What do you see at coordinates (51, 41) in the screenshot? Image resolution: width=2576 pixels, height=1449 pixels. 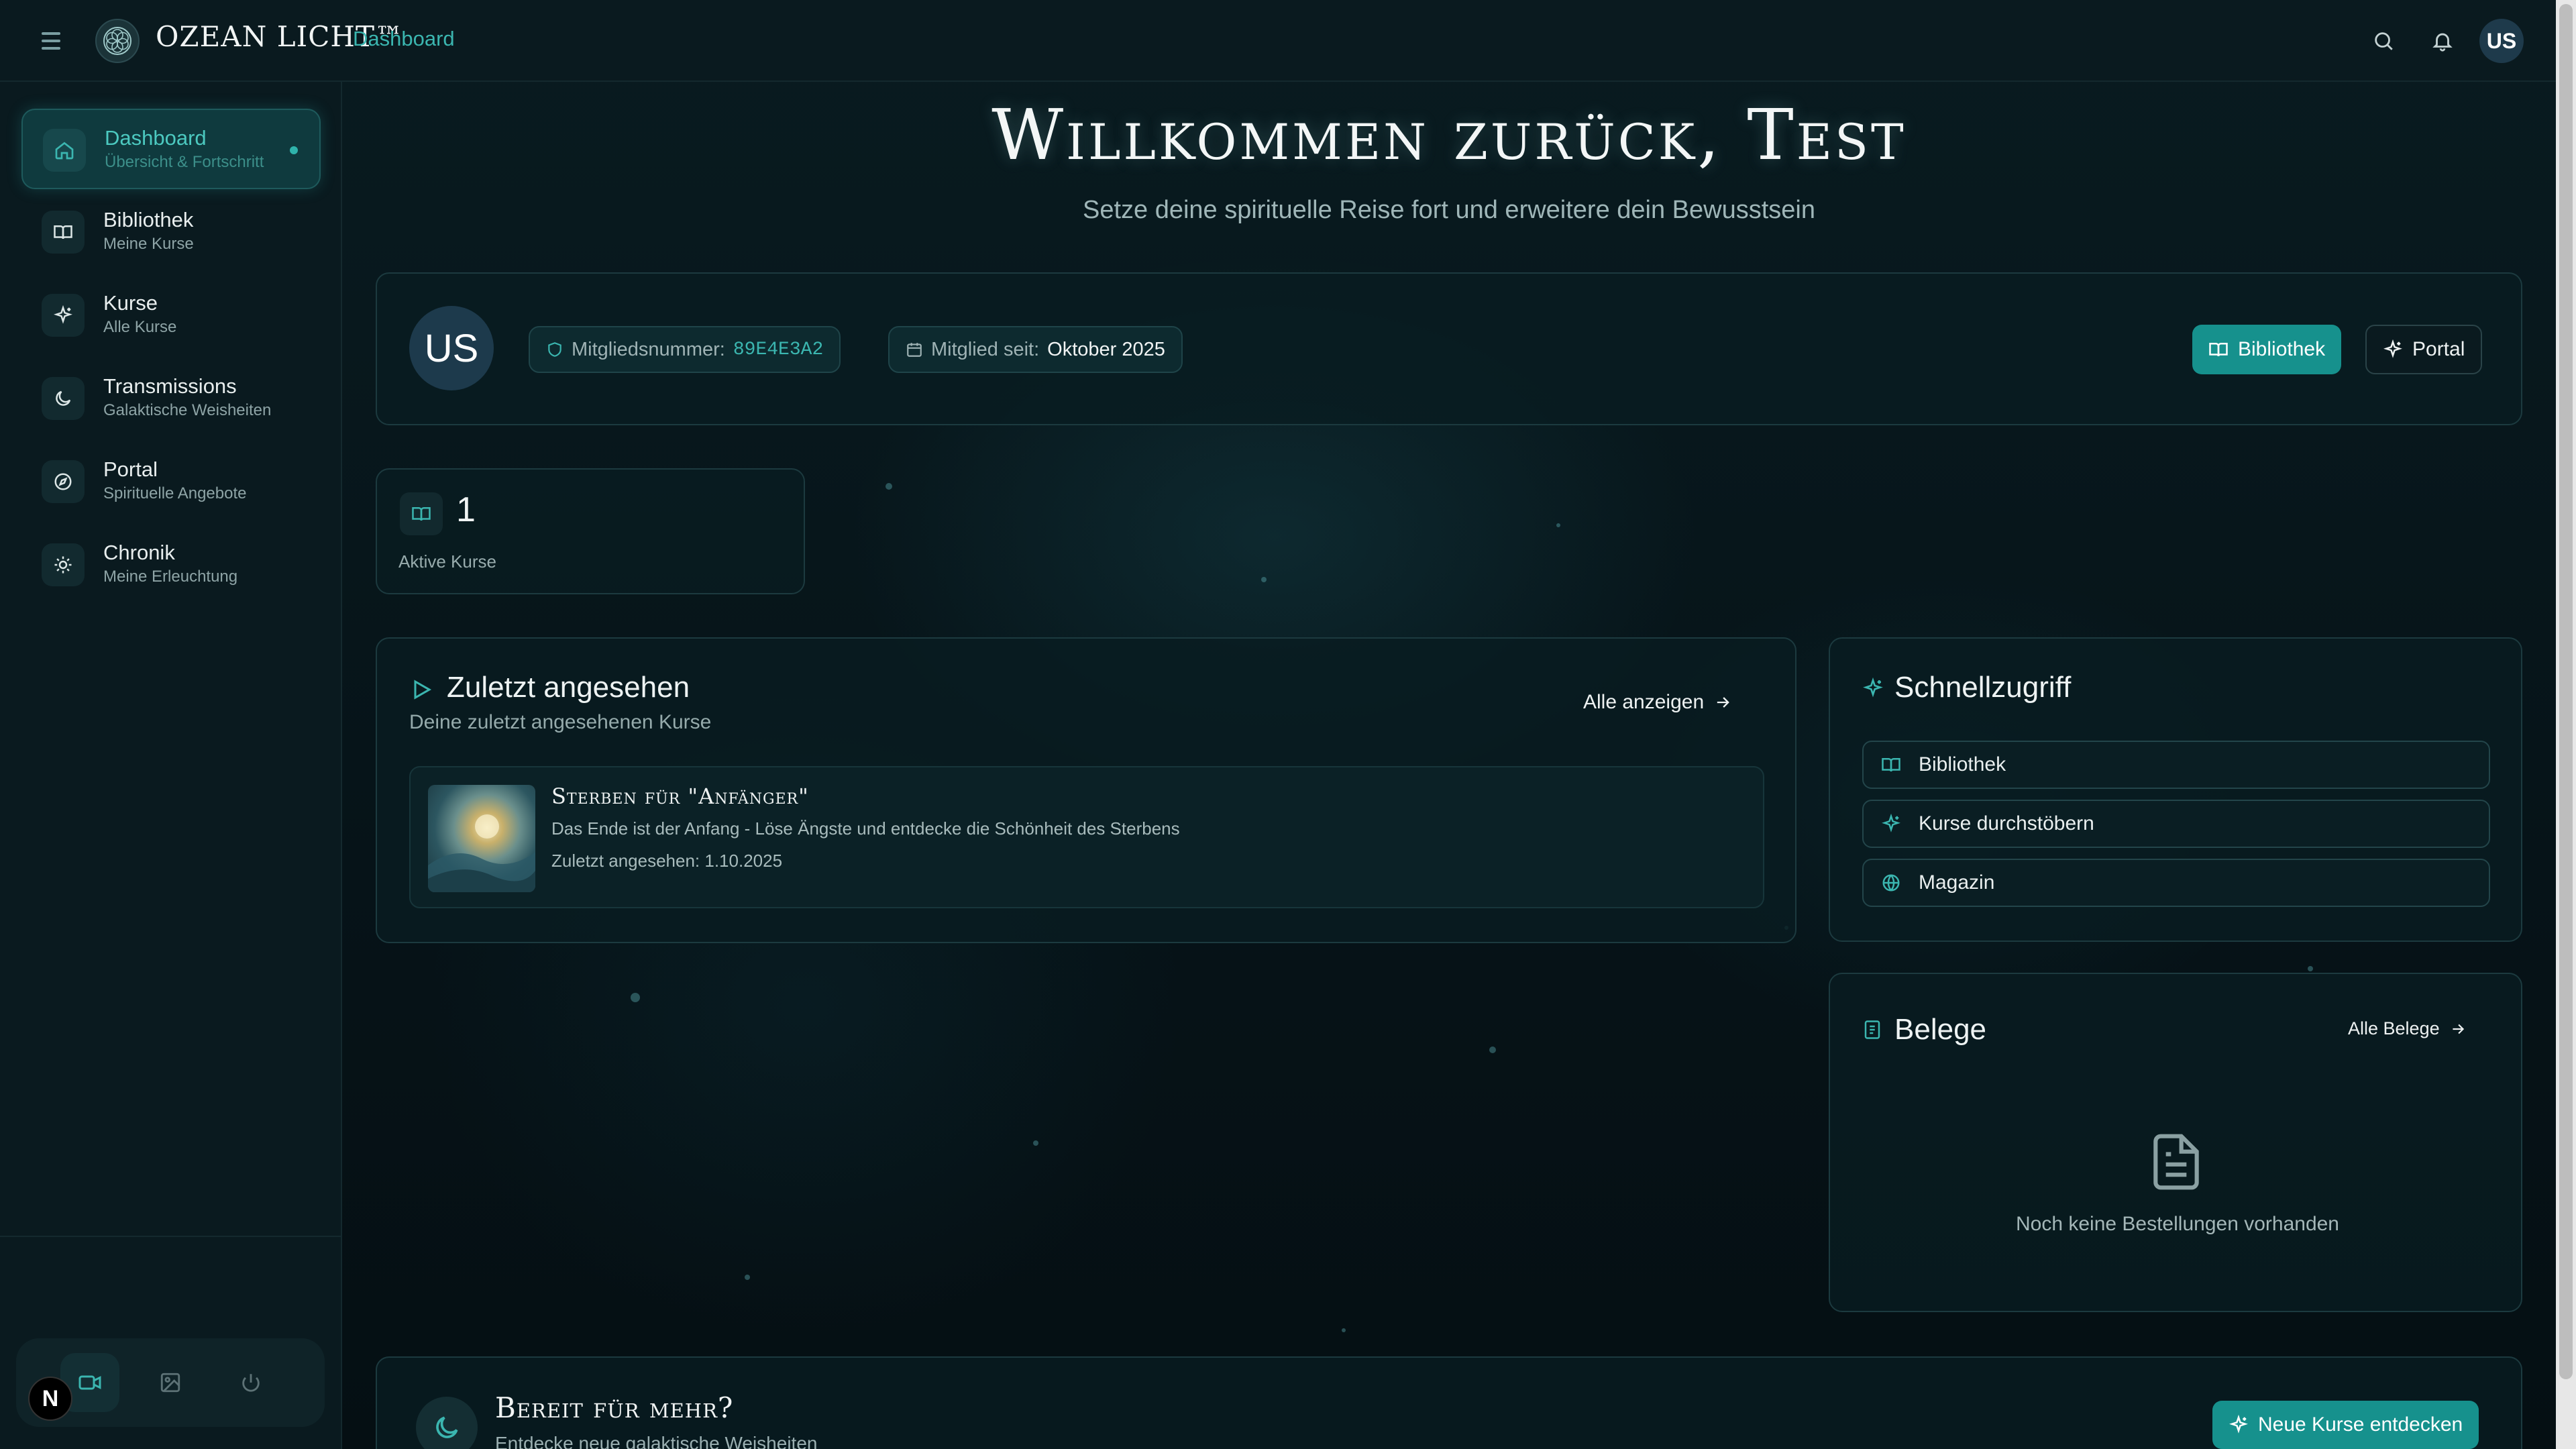 I see `menu-icon` at bounding box center [51, 41].